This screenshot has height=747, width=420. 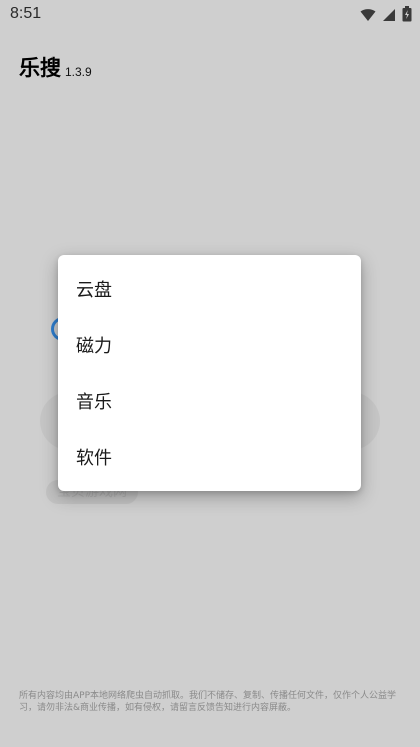 I want to click on status-icons, so click(x=386, y=16).